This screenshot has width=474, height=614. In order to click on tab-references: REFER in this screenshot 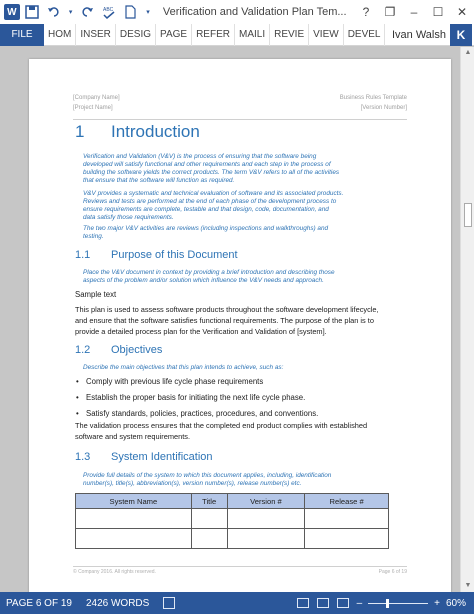, I will do `click(213, 34)`.